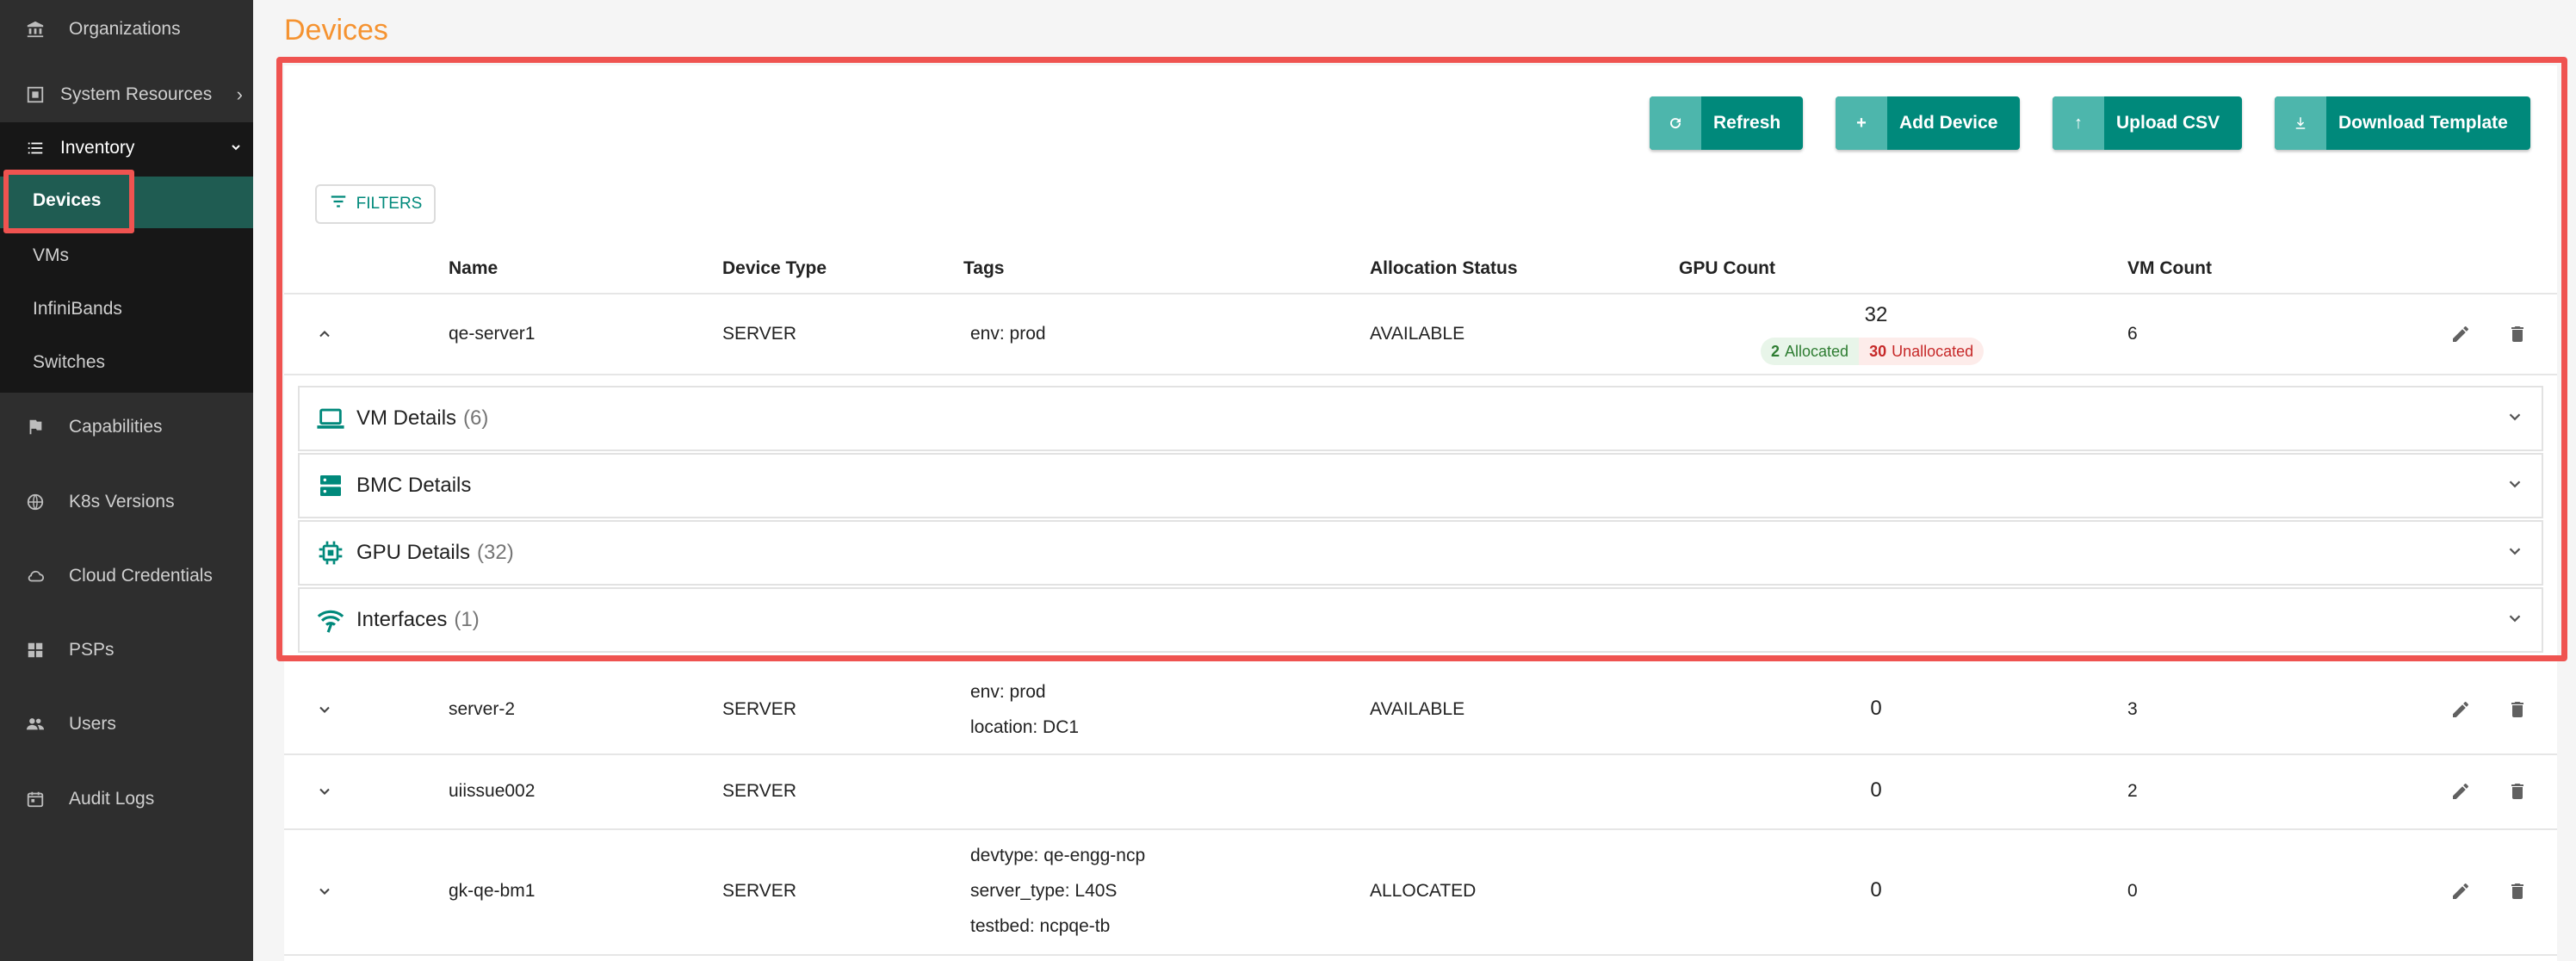 The width and height of the screenshot is (2576, 961). Describe the element at coordinates (97, 148) in the screenshot. I see `sidebar-item-label: Inventory` at that location.